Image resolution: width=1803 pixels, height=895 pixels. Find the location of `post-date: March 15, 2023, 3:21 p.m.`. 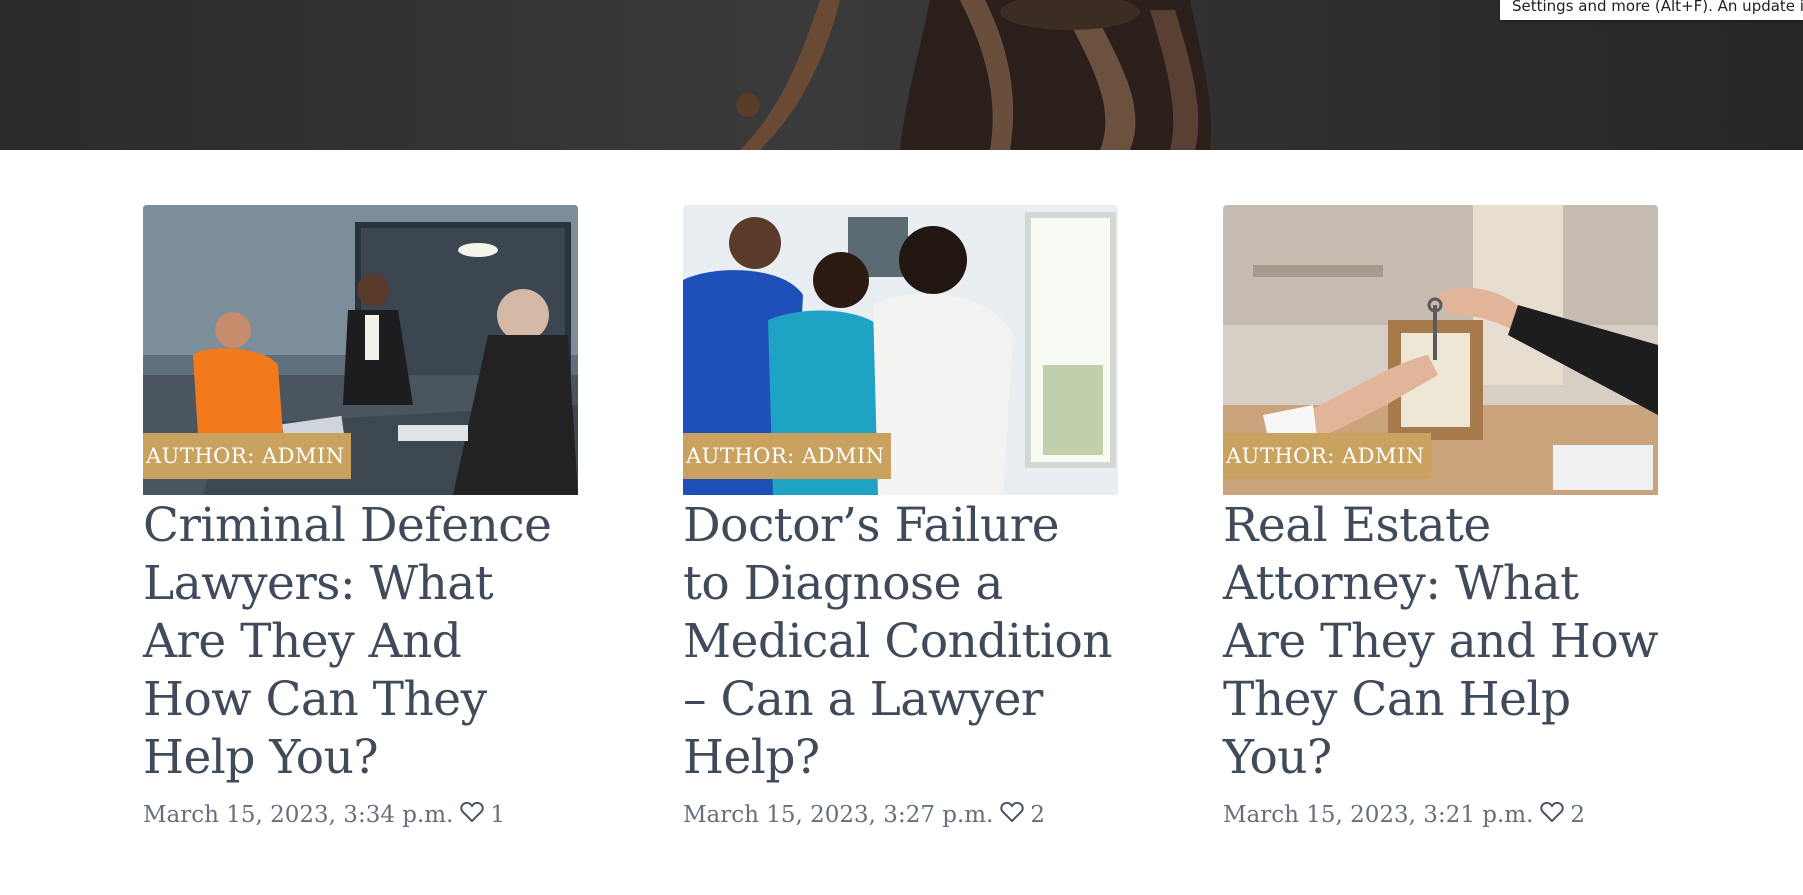

post-date: March 15, 2023, 3:21 p.m. is located at coordinates (1378, 815).